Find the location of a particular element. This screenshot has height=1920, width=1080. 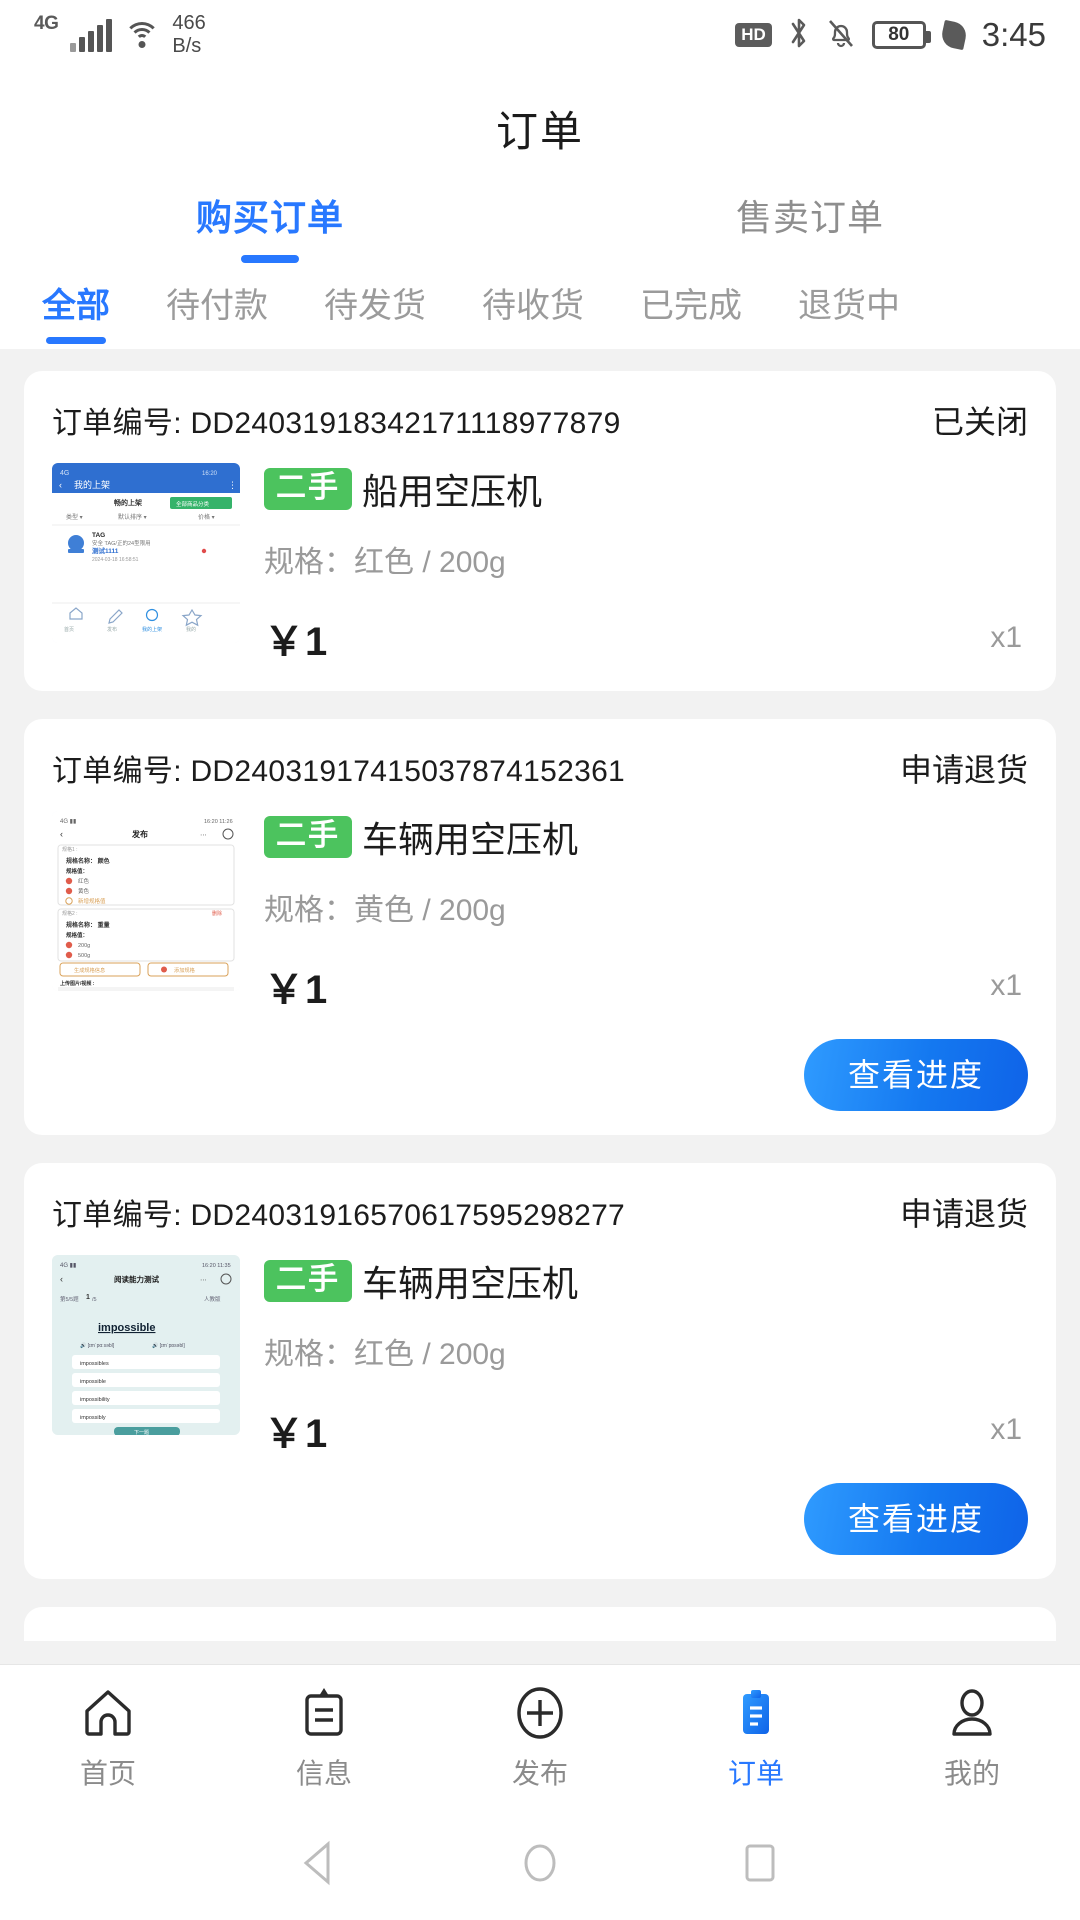

svg-text: 1 is located at coordinates (88, 1297).